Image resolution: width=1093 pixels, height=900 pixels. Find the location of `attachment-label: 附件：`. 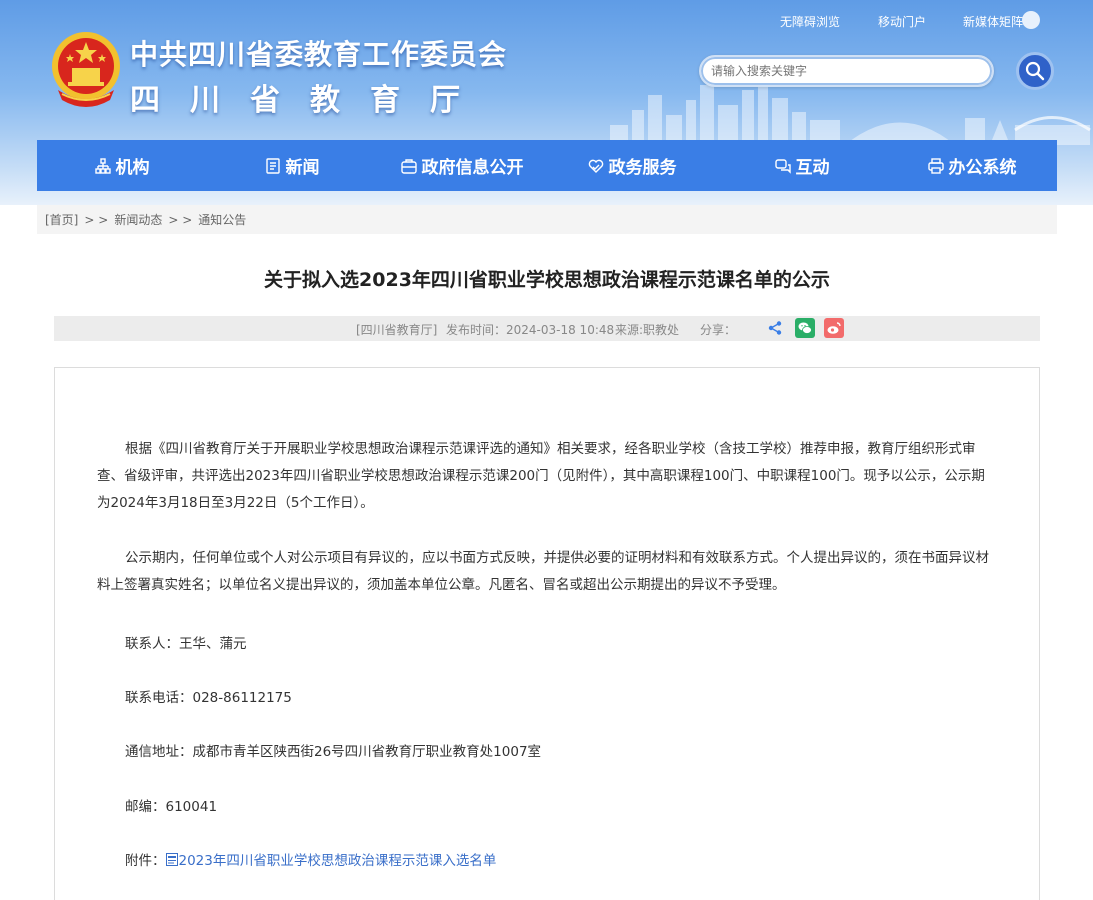

attachment-label: 附件： is located at coordinates (145, 861).